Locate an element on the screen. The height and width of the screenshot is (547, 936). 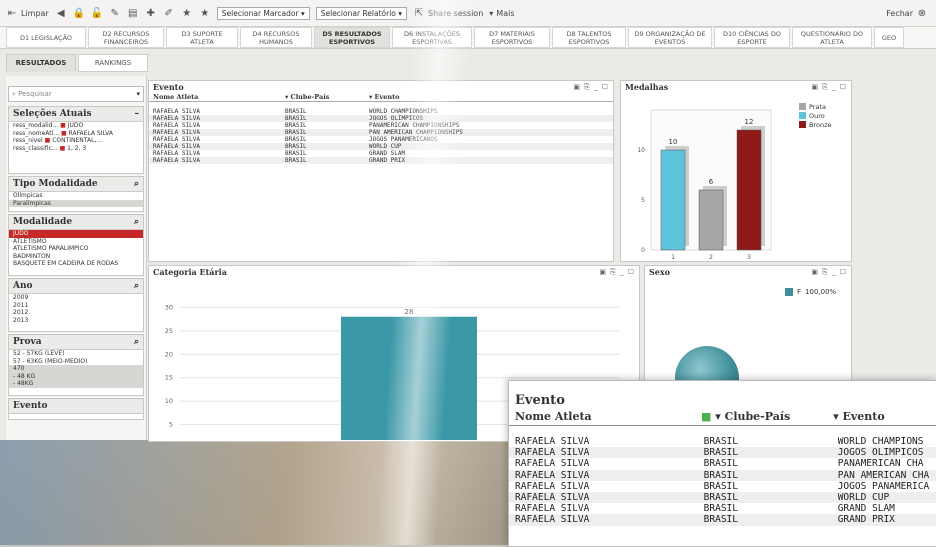
tab-d10: D10 CIÊNCIAS DO ESPORTE is located at coordinates (752, 37).